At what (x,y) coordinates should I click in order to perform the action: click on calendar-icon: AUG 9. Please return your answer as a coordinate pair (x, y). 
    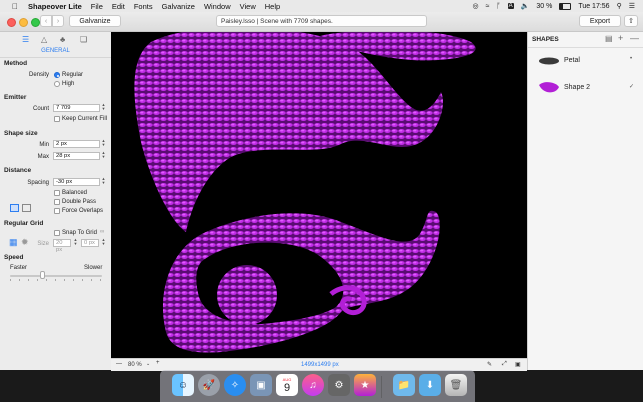
    Looking at the image, I should click on (287, 385).